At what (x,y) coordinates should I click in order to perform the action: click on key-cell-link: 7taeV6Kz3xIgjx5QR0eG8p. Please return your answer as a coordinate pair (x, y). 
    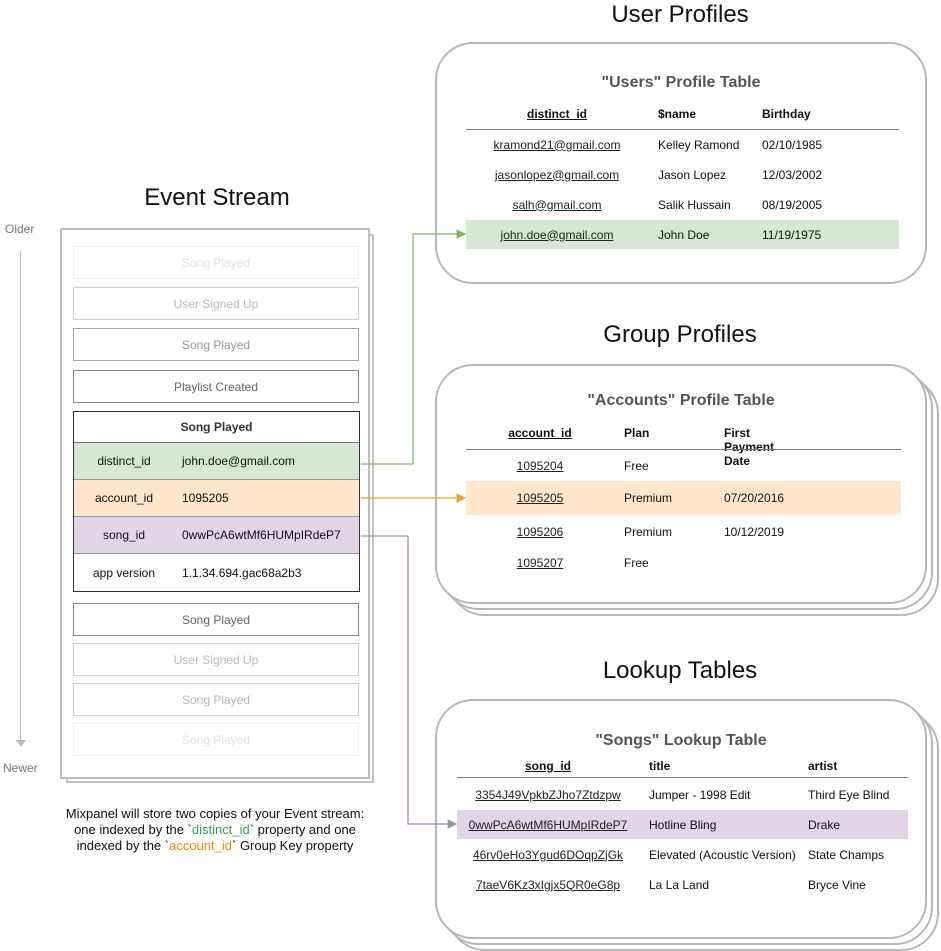
    Looking at the image, I should click on (548, 885).